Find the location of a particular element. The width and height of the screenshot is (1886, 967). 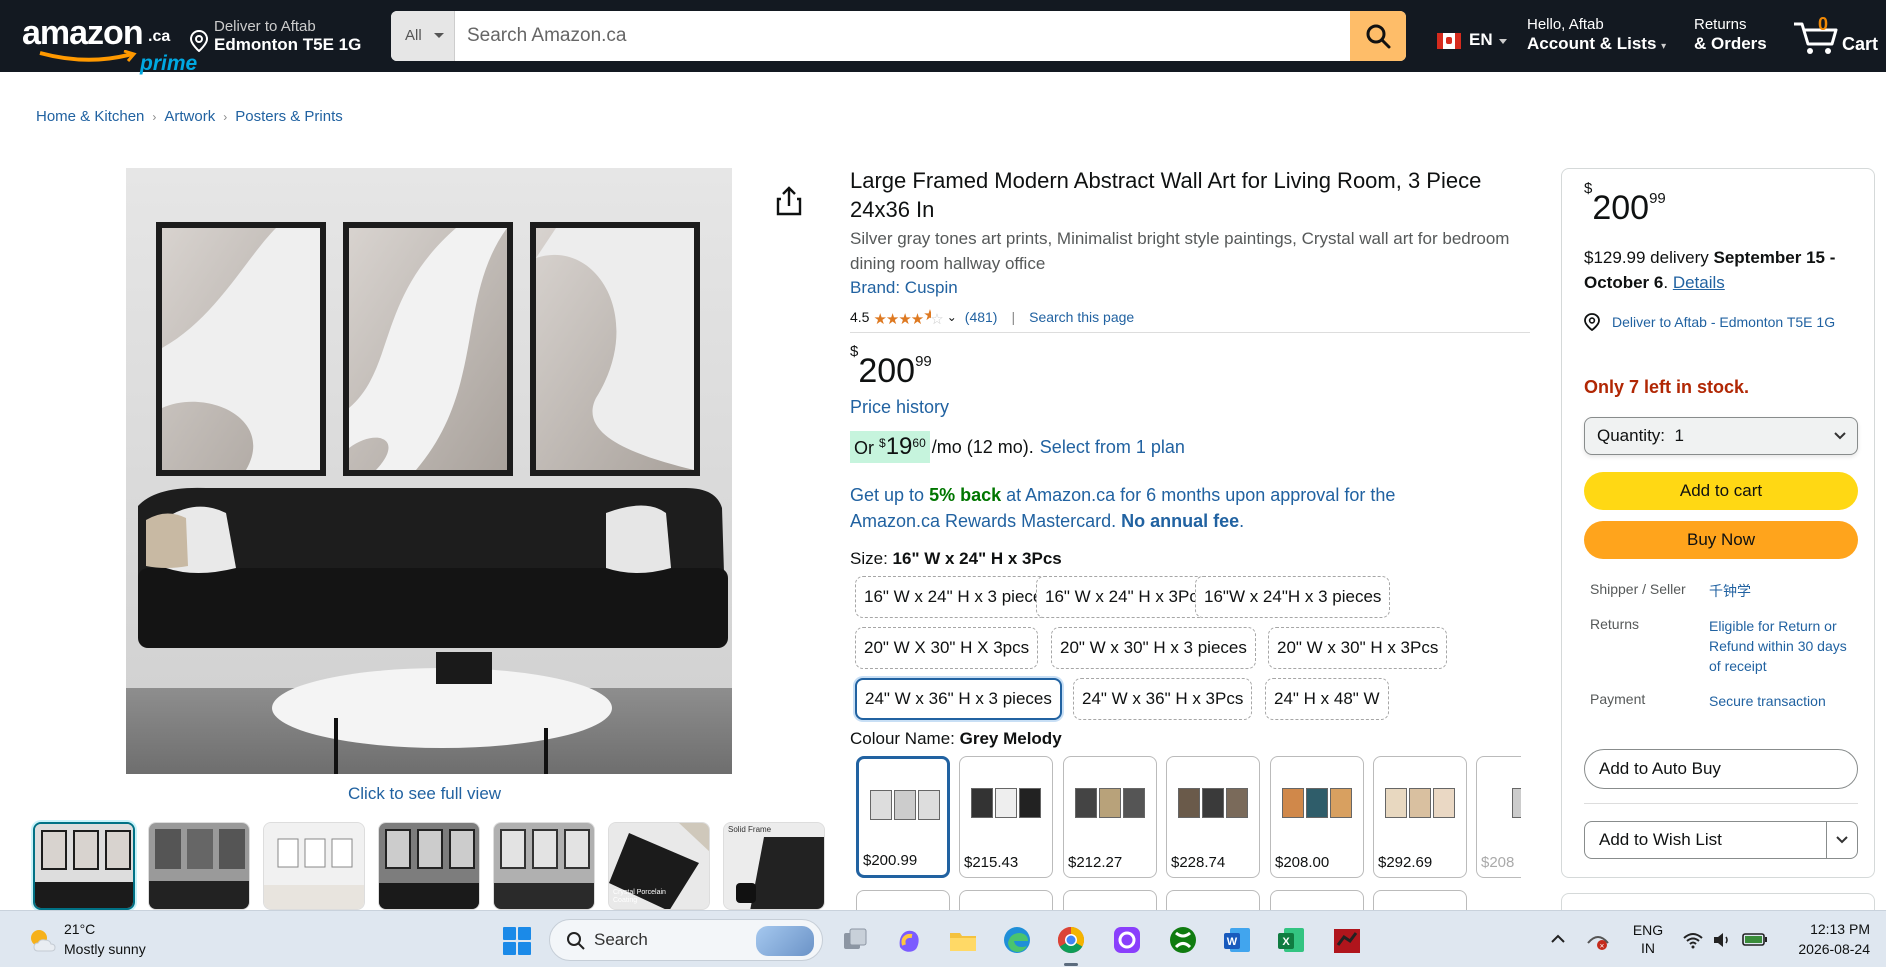

size-option: 16" W x 24" H x 3 pieces is located at coordinates (957, 597).